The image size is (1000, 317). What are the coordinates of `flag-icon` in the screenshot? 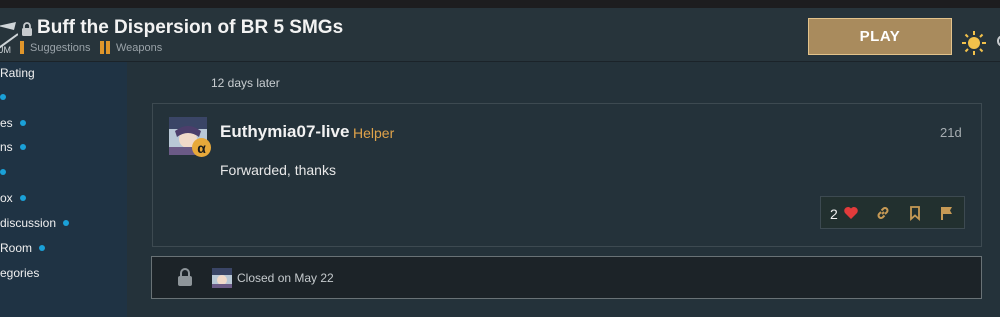 It's located at (947, 213).